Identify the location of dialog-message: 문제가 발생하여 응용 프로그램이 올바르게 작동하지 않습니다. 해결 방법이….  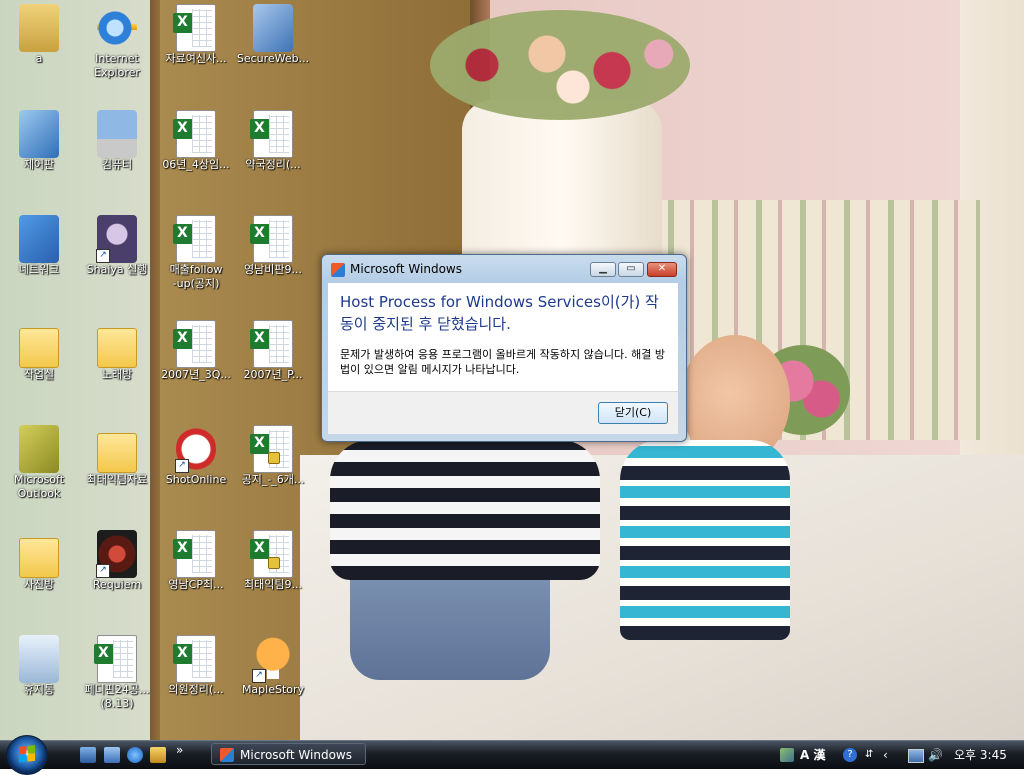
(502, 362).